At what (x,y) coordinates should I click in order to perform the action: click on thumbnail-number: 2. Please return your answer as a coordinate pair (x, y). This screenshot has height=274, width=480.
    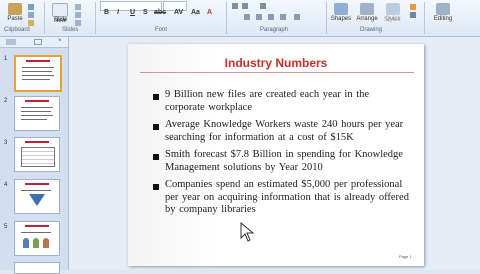
    Looking at the image, I should click on (6, 101).